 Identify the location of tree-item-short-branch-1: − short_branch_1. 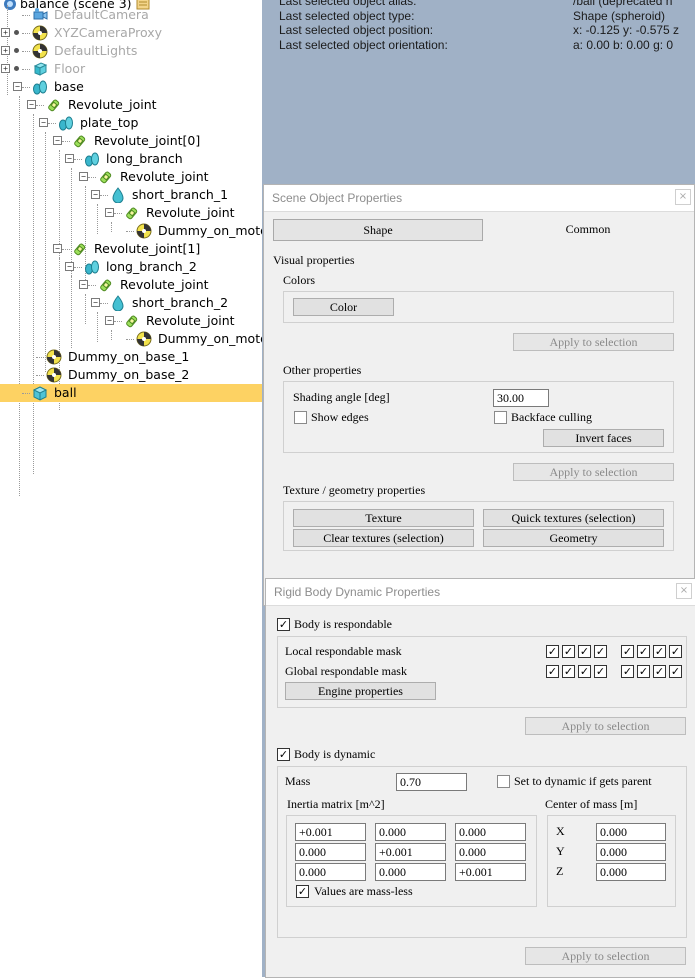
(131, 195).